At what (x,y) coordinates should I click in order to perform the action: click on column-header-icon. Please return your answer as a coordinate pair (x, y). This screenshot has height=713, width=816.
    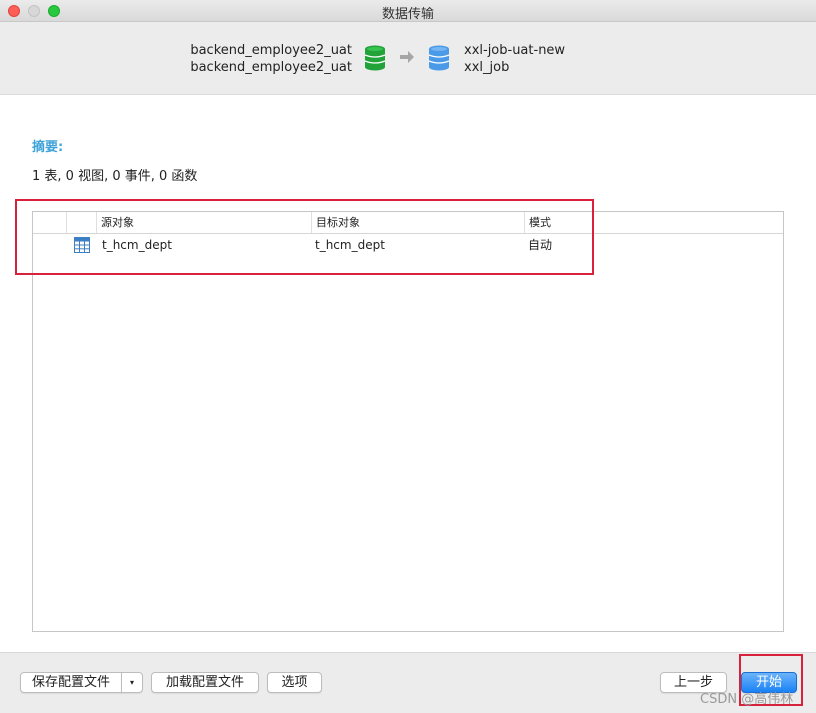
    Looking at the image, I should click on (81, 222).